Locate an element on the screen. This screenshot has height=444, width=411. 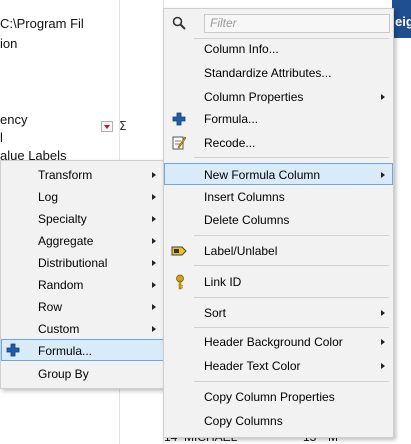
submenu-item-group-by: Group By is located at coordinates (82, 374).